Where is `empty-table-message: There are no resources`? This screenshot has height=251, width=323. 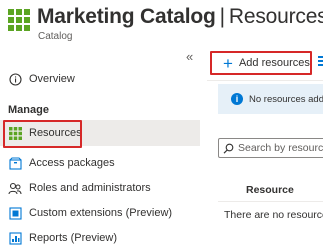 empty-table-message: There are no resources is located at coordinates (273, 215).